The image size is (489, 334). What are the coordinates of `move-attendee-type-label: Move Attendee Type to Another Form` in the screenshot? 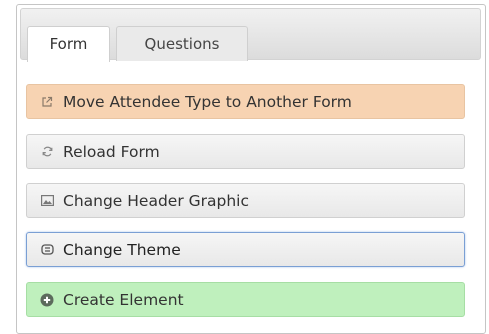 It's located at (207, 101).